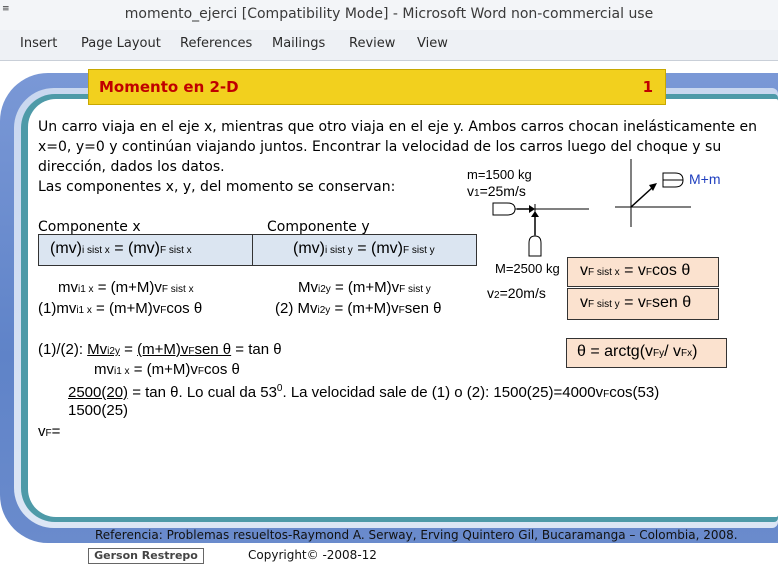 The width and height of the screenshot is (778, 565). I want to click on division-line-1: (1)/(2): Mvi2y = (m+M)vFsen θ = tan θ, so click(160, 349).